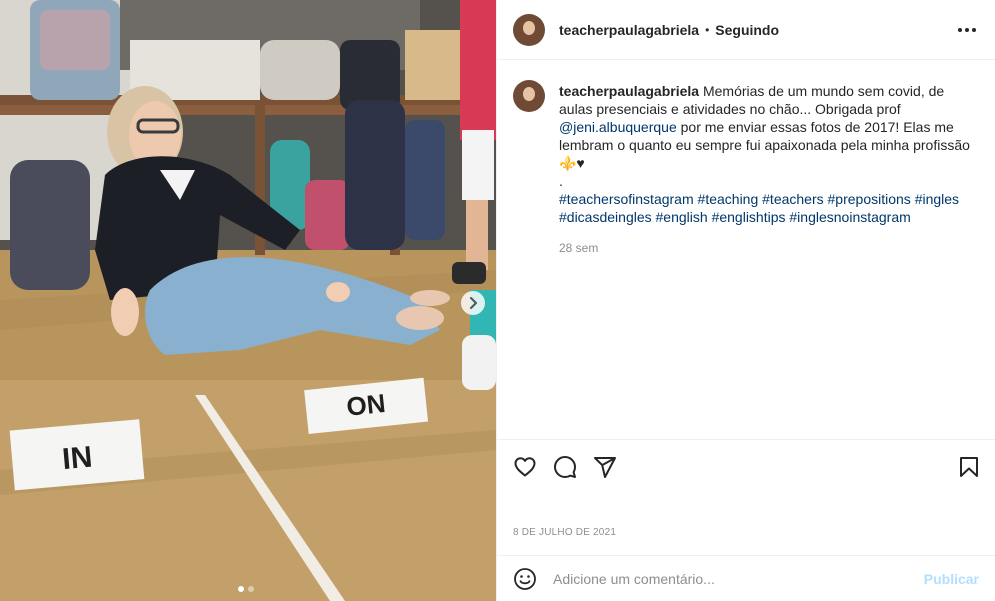 The width and height of the screenshot is (995, 601). Describe the element at coordinates (960, 30) in the screenshot. I see `more-horizontal-icon` at that location.